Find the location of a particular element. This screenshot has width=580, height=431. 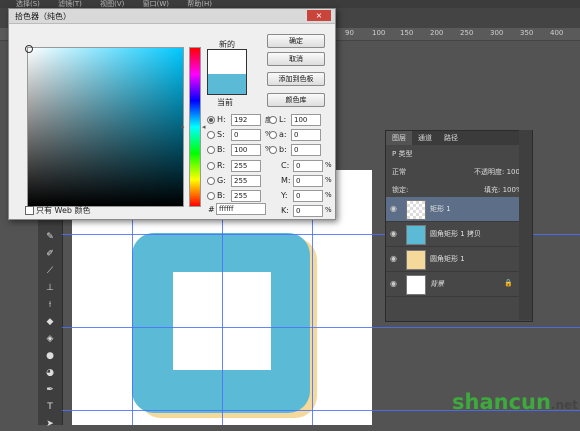

blur-tool-icon: ● is located at coordinates (50, 356).